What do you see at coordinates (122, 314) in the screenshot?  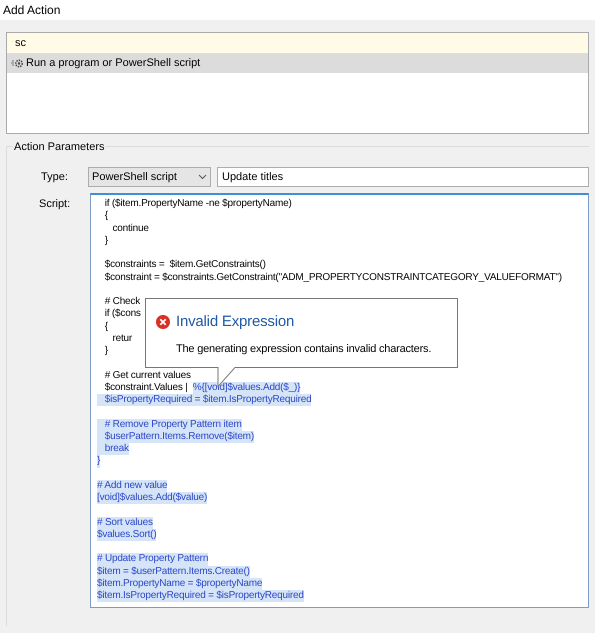 I see `code-text: if ($cons` at bounding box center [122, 314].